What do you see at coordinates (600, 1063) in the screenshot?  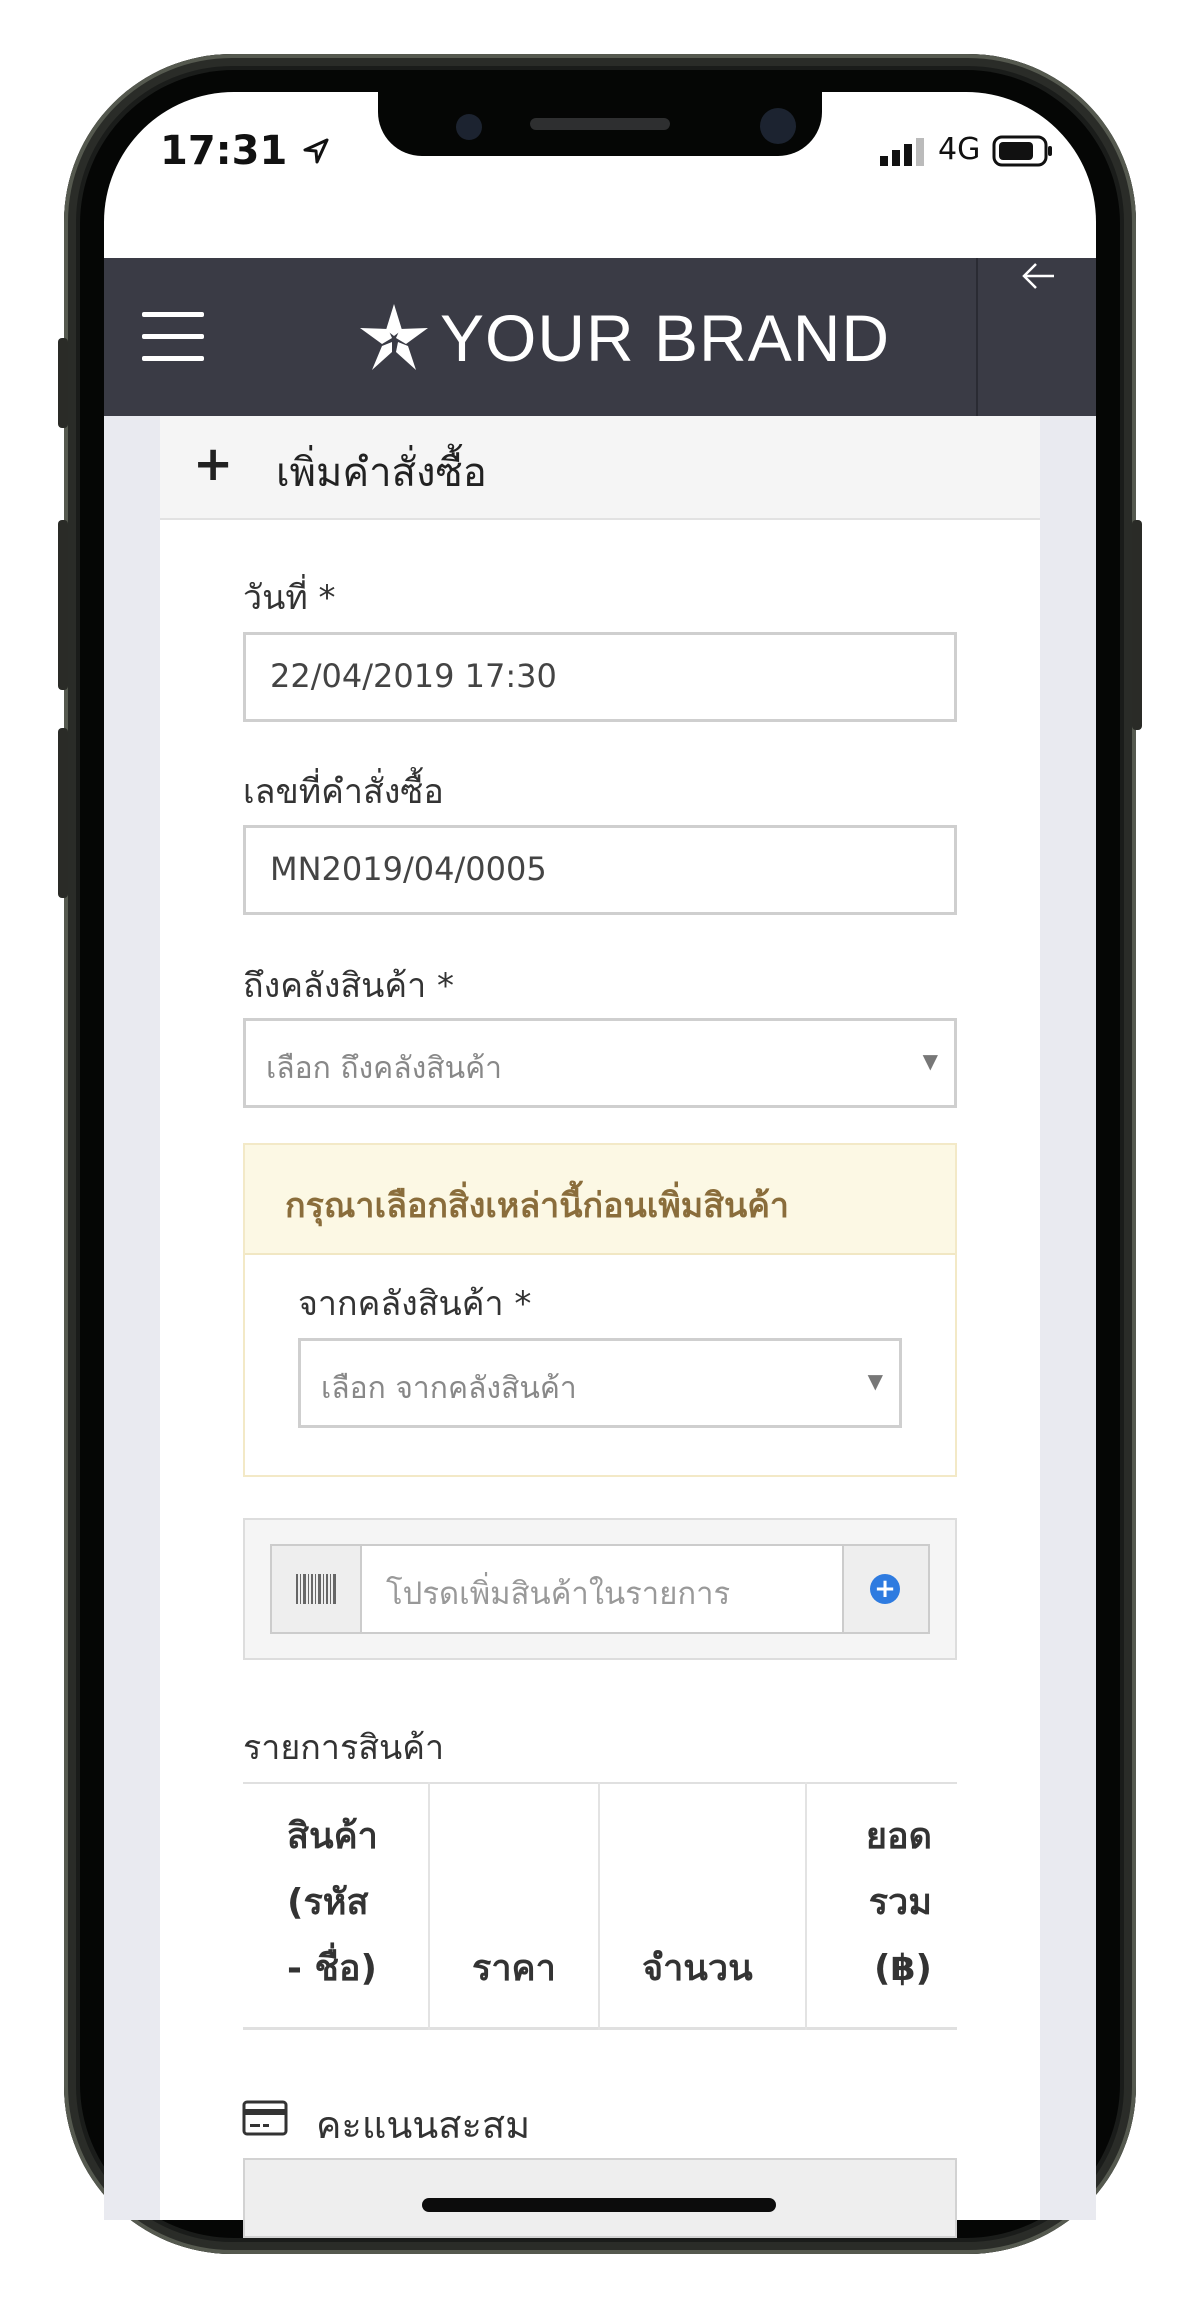 I see `to-warehouse-select: เลือก ถึงคลังสินค้า ▼` at bounding box center [600, 1063].